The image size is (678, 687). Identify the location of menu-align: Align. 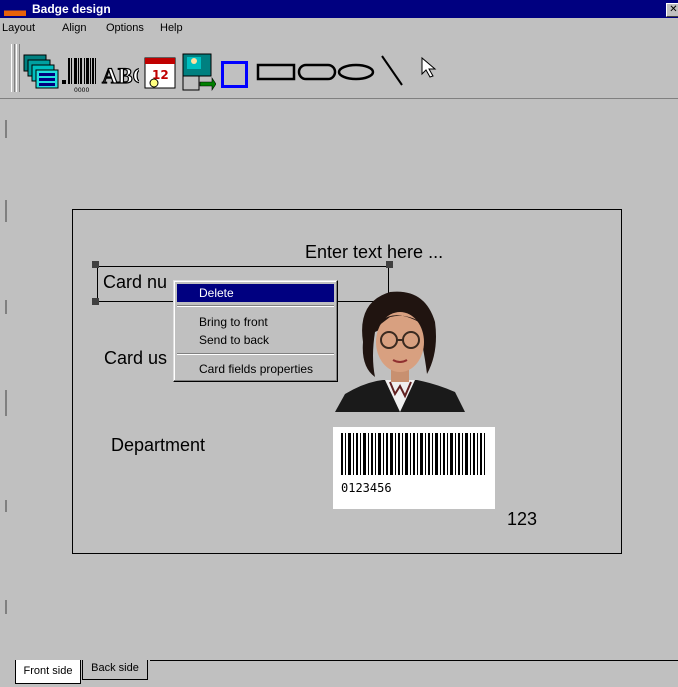
(74, 28).